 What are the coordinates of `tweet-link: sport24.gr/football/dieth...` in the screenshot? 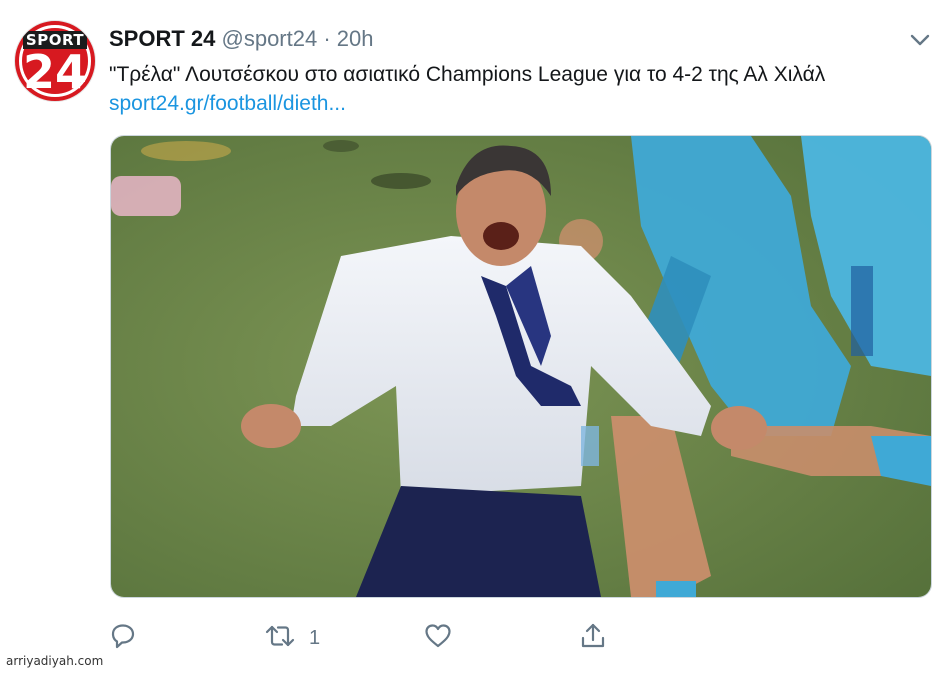 It's located at (227, 103).